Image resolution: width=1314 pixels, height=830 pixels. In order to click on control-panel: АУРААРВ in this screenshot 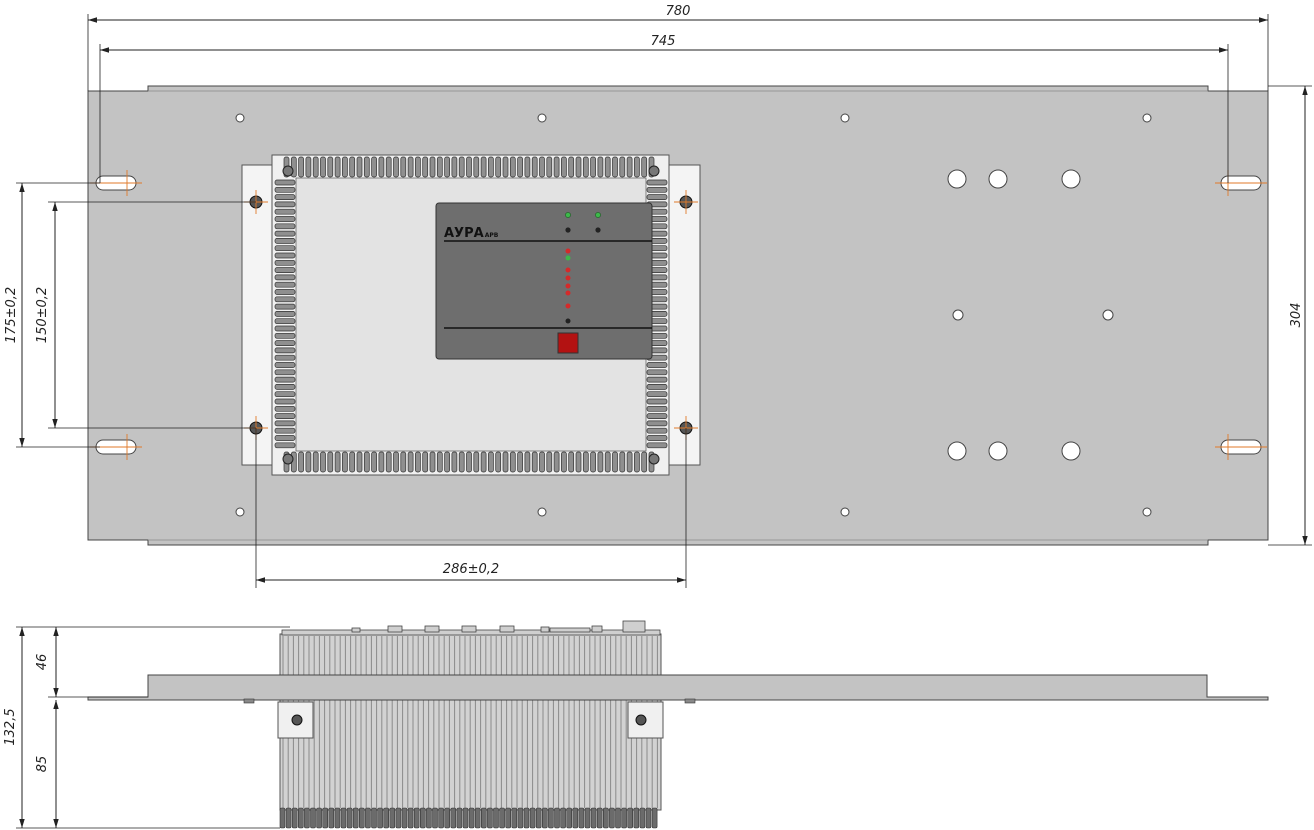, I will do `click(544, 281)`.